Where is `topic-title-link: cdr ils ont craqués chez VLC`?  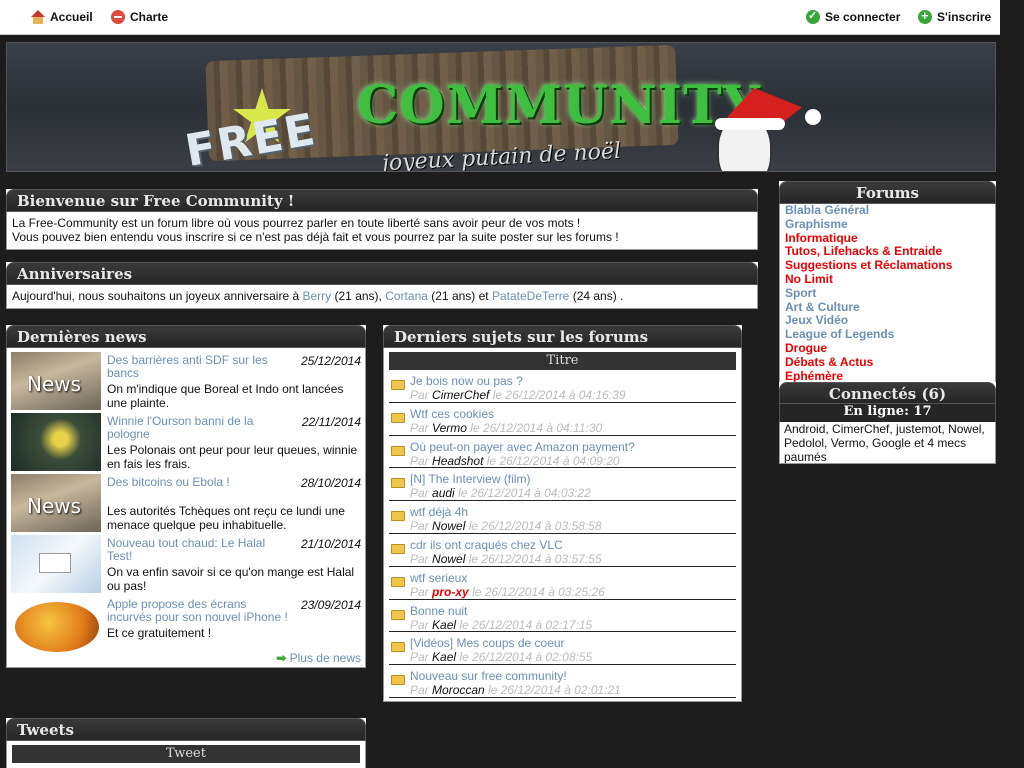
topic-title-link: cdr ils ont craqués chez VLC is located at coordinates (486, 545).